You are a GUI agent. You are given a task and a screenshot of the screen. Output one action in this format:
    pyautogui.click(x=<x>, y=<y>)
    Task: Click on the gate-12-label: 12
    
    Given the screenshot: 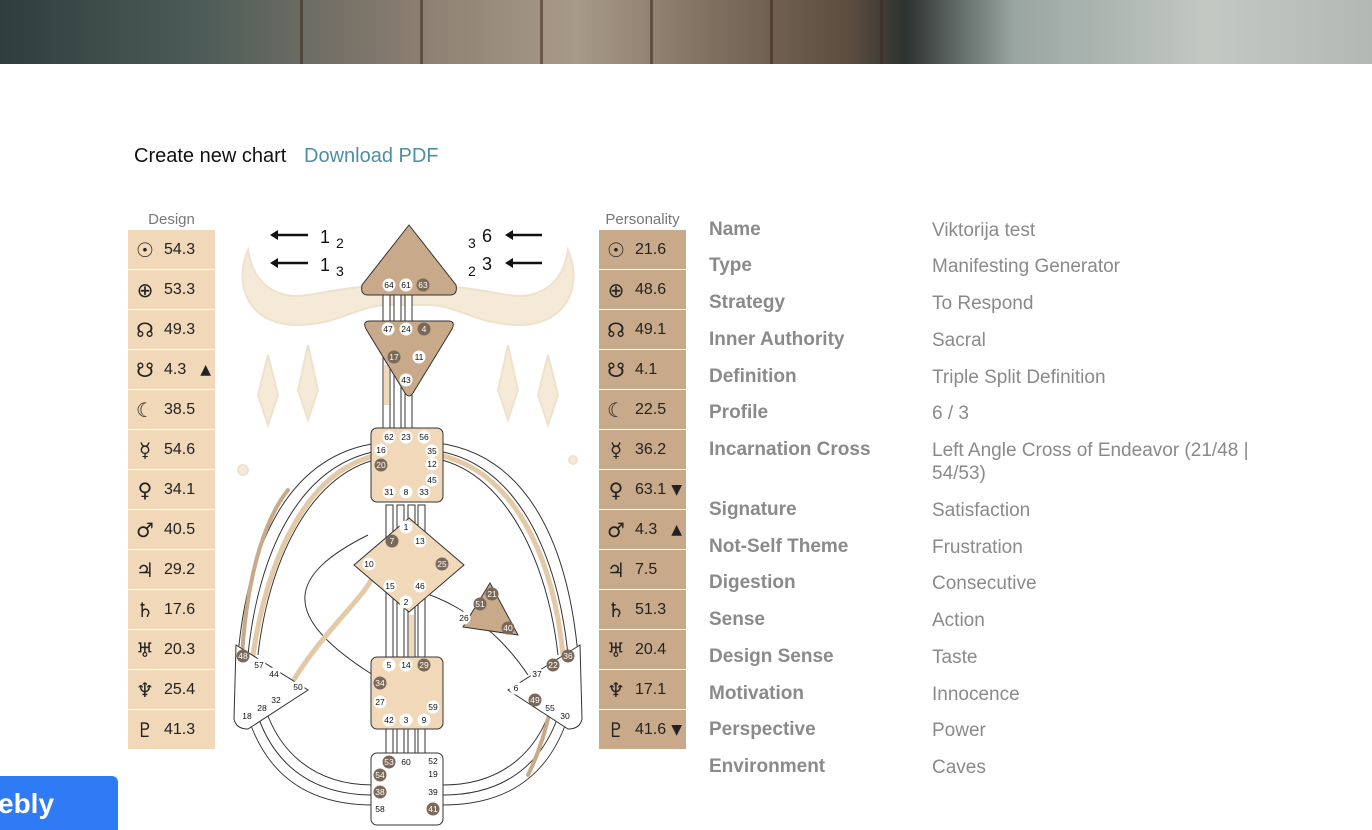 What is the action you would take?
    pyautogui.click(x=432, y=464)
    